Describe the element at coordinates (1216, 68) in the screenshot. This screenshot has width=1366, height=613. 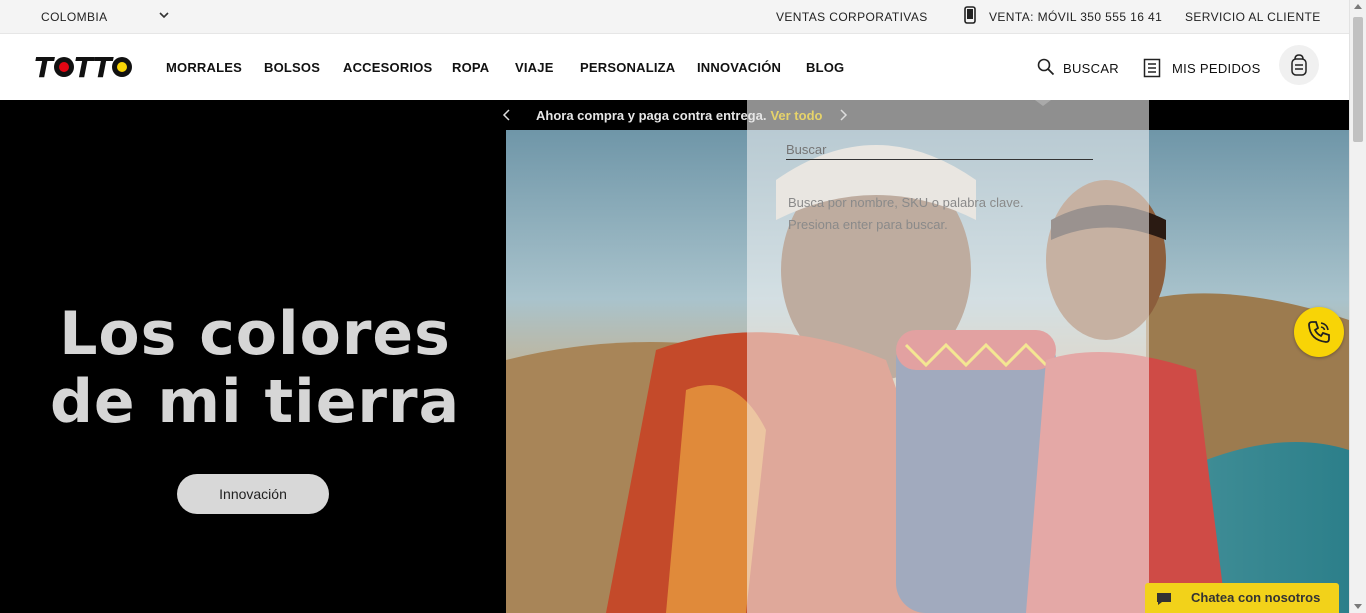
I see `my-orders-link: MIS PEDIDOS` at that location.